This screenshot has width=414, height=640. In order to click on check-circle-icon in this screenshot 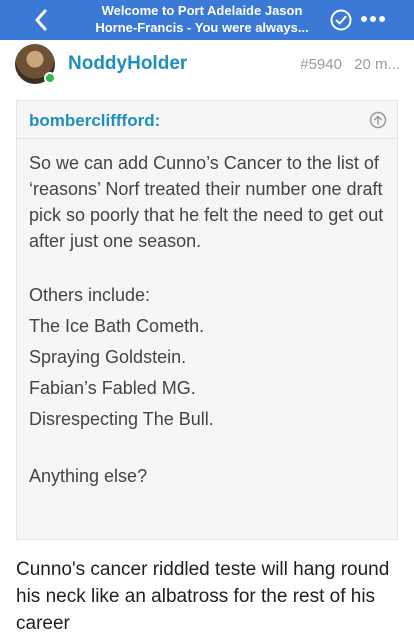, I will do `click(341, 20)`.